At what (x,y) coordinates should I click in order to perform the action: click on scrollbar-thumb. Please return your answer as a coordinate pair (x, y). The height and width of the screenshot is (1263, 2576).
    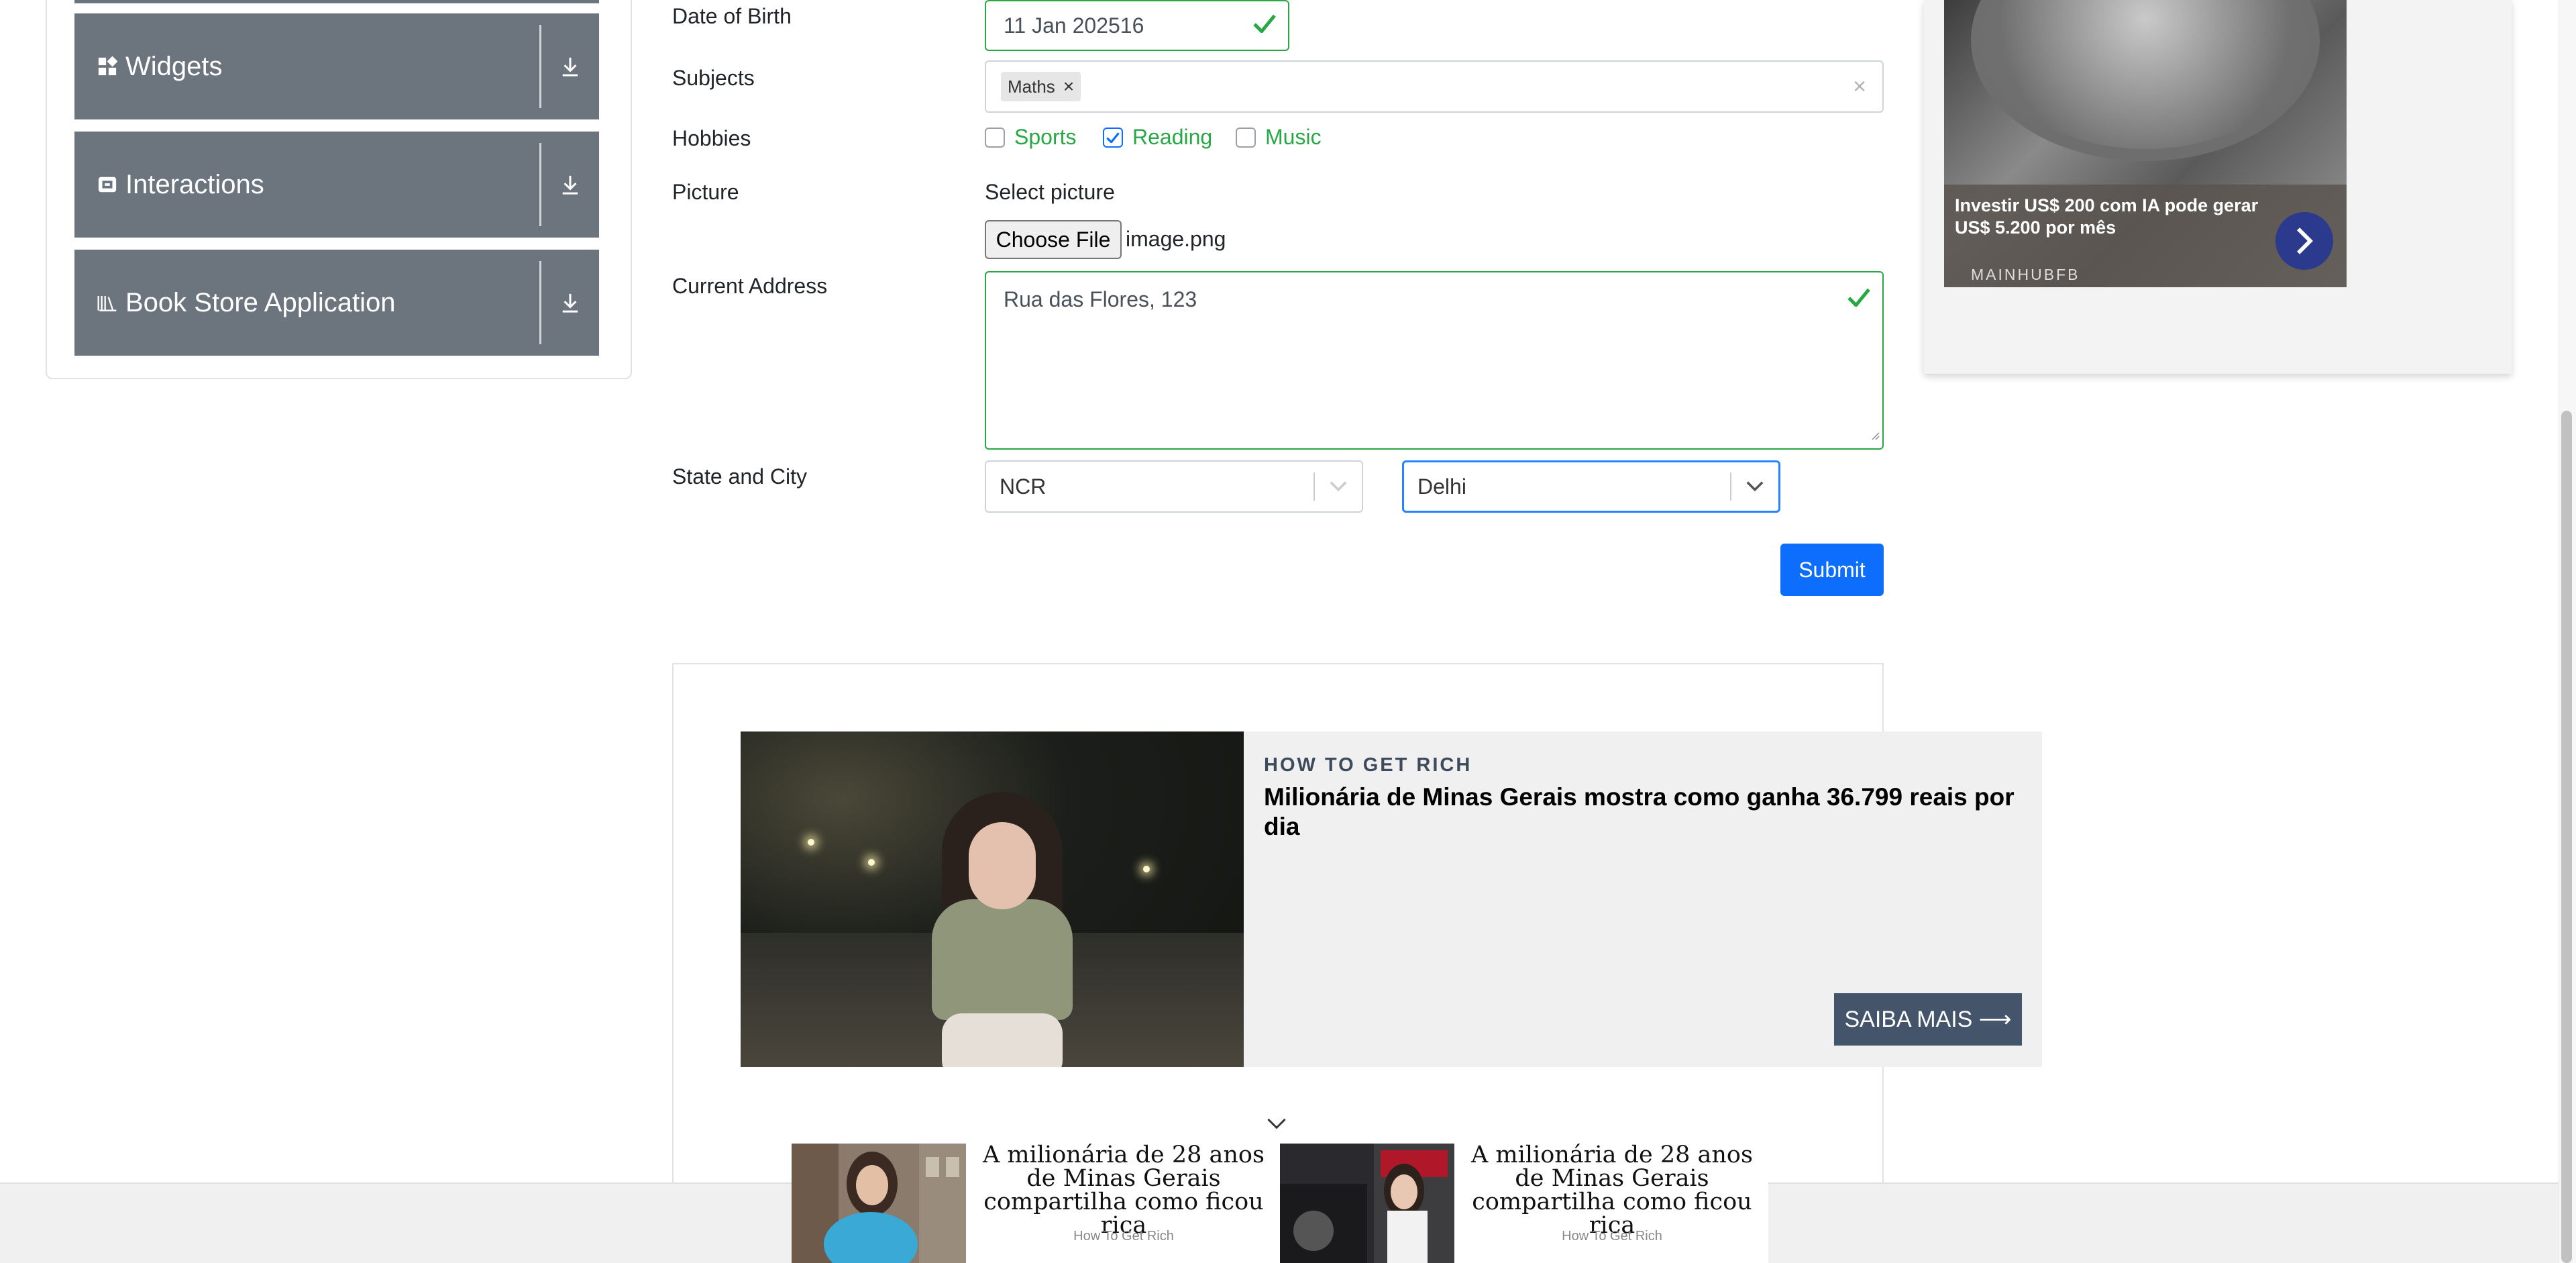
    Looking at the image, I should click on (2566, 837).